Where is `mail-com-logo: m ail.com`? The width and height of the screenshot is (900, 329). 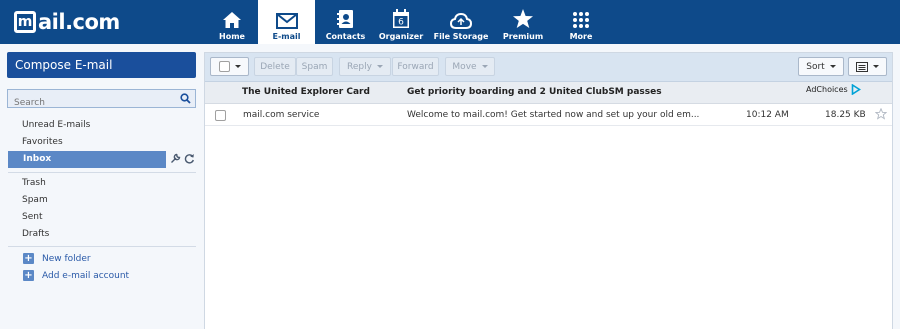
mail-com-logo: m ail.com is located at coordinates (67, 22).